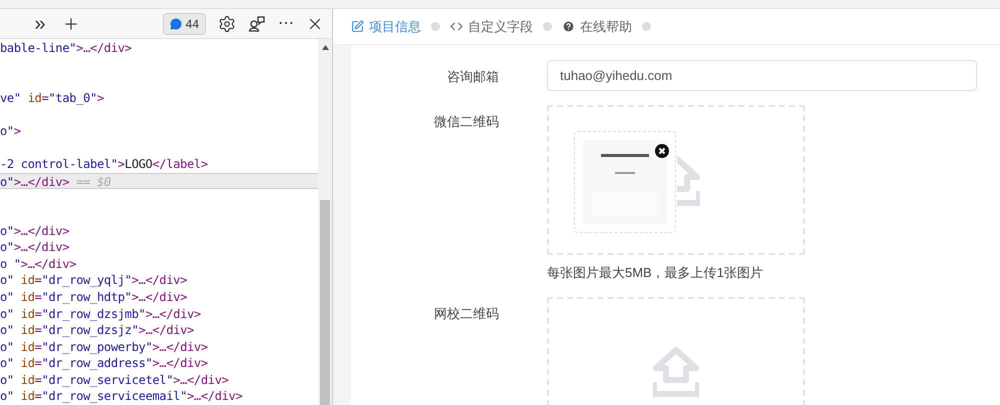 This screenshot has width=1000, height=405. I want to click on code-line: o" id="dr_row_dzsjz">…</div>, so click(159, 330).